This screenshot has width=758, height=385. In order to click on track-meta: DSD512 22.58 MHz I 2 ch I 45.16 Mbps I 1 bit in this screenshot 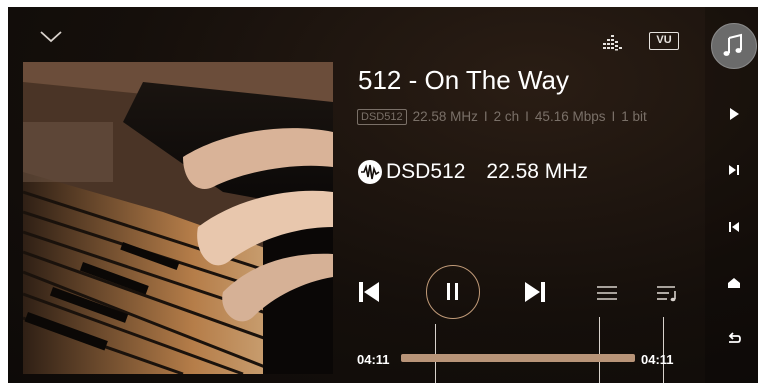, I will do `click(502, 117)`.